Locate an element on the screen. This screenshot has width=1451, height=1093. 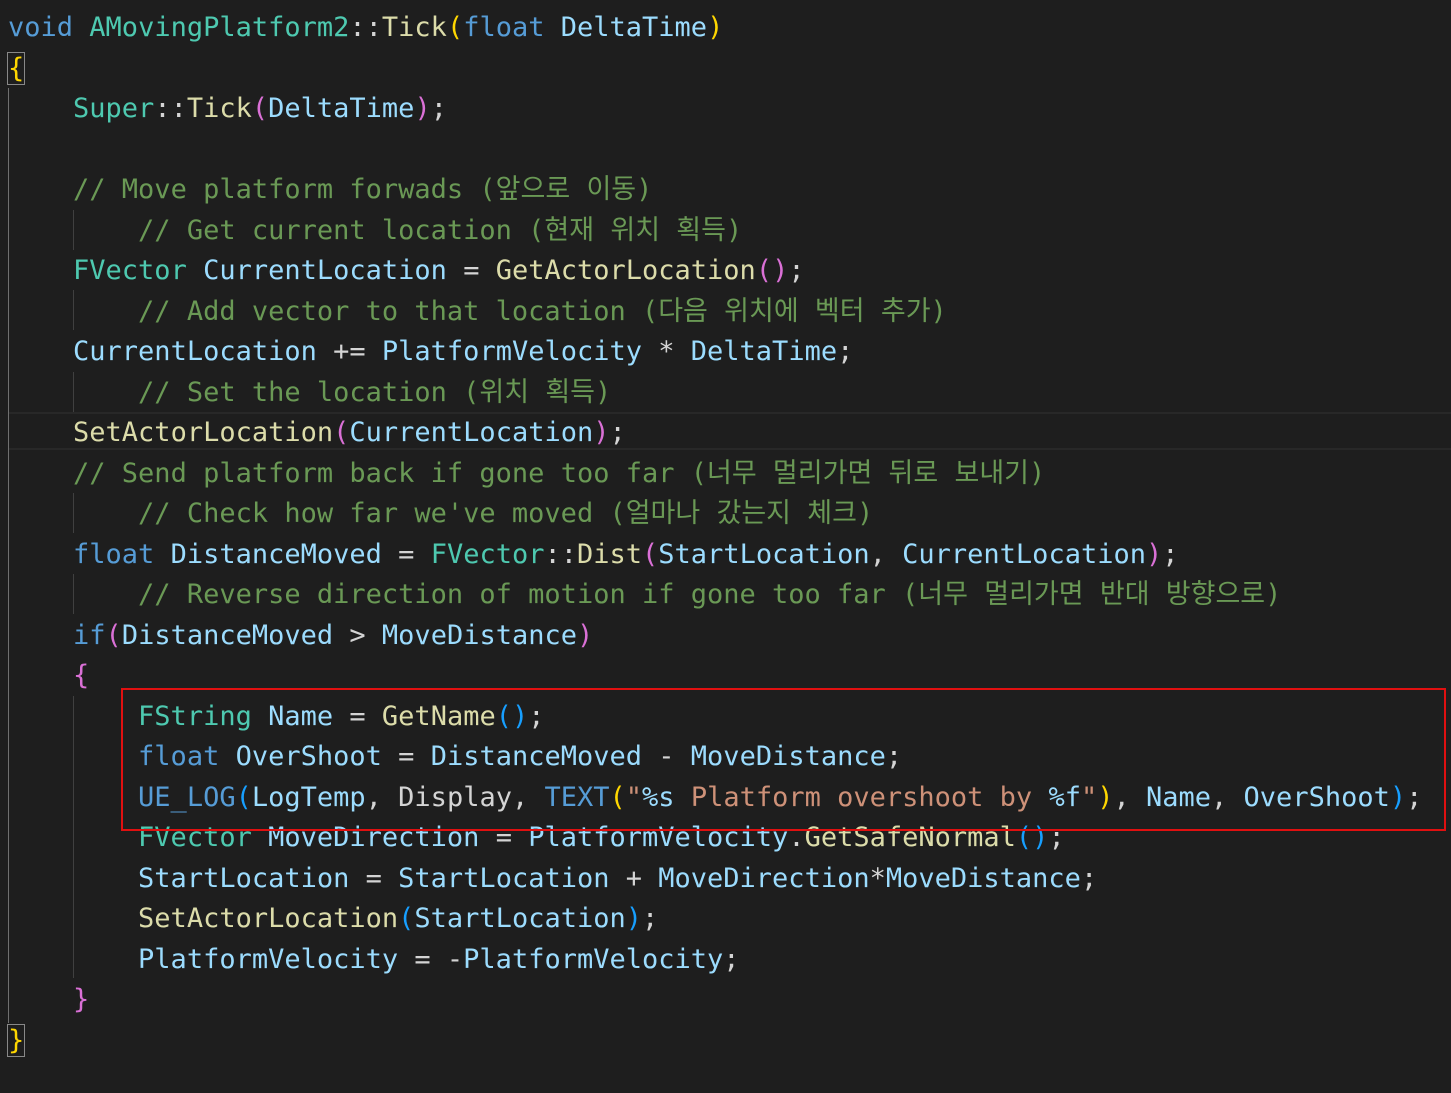
code-token: Super is located at coordinates (114, 108).